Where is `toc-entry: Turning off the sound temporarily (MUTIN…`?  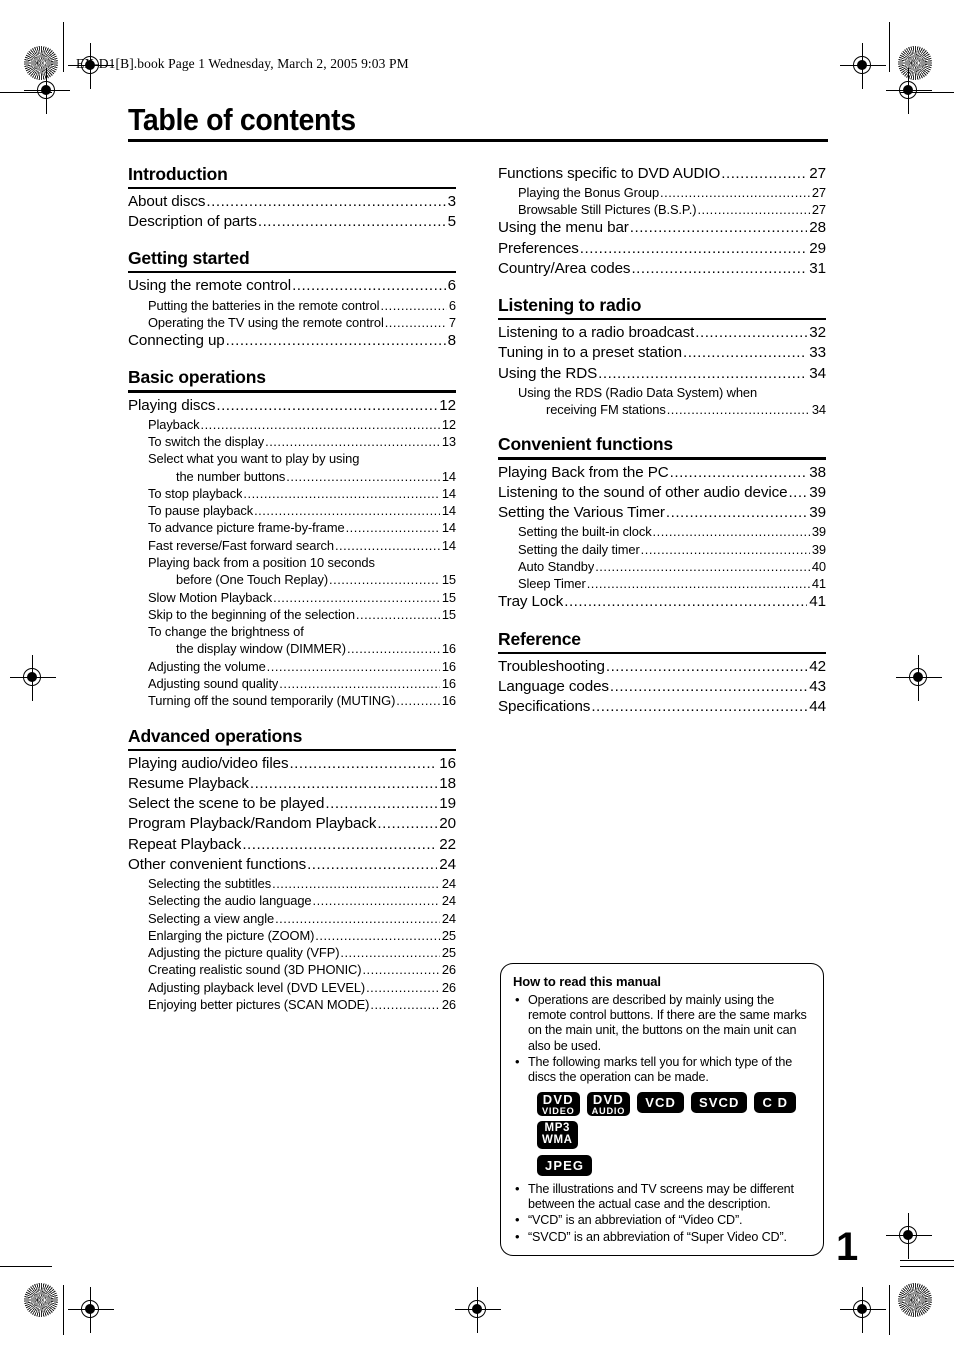
toc-entry: Turning off the sound temporarily (MUTIN… is located at coordinates (292, 700).